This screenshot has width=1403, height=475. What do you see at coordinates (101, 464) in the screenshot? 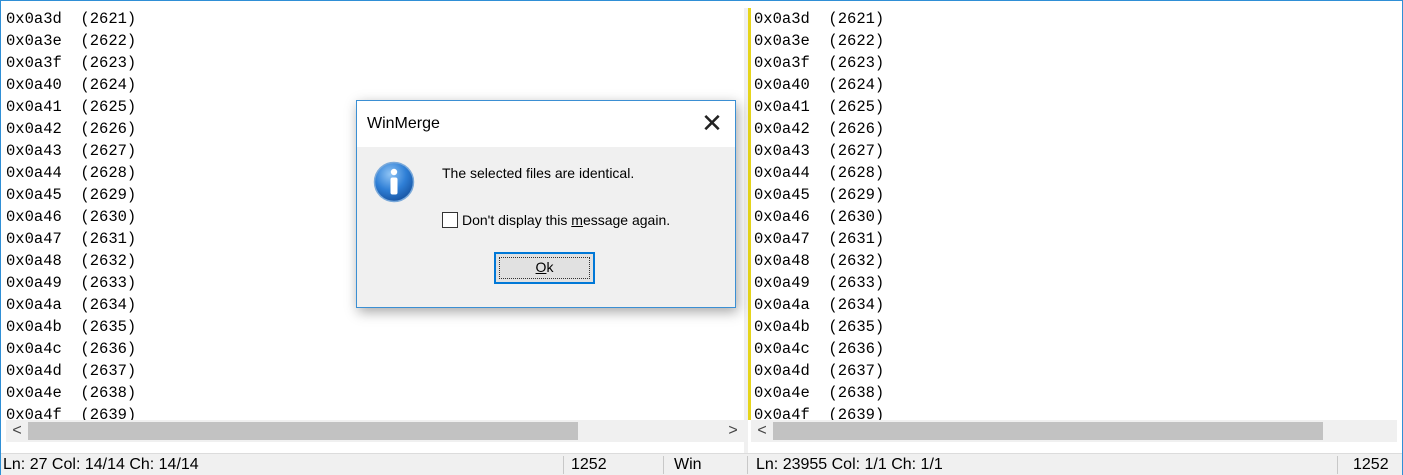
I see `left-cursor-position: Ln: 27 Col: 14/14 Ch: 14/14` at bounding box center [101, 464].